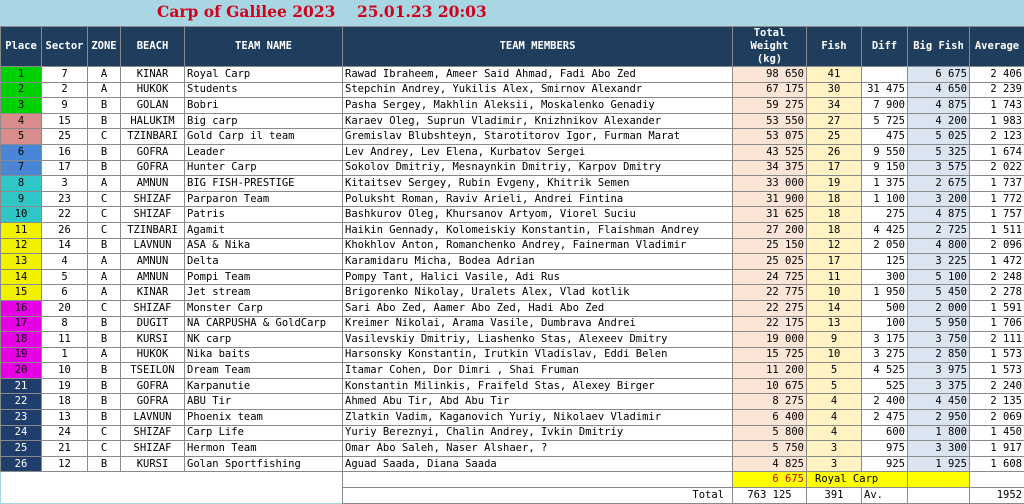 Image resolution: width=1024 pixels, height=504 pixels. I want to click on diff-cell: 525, so click(885, 386).